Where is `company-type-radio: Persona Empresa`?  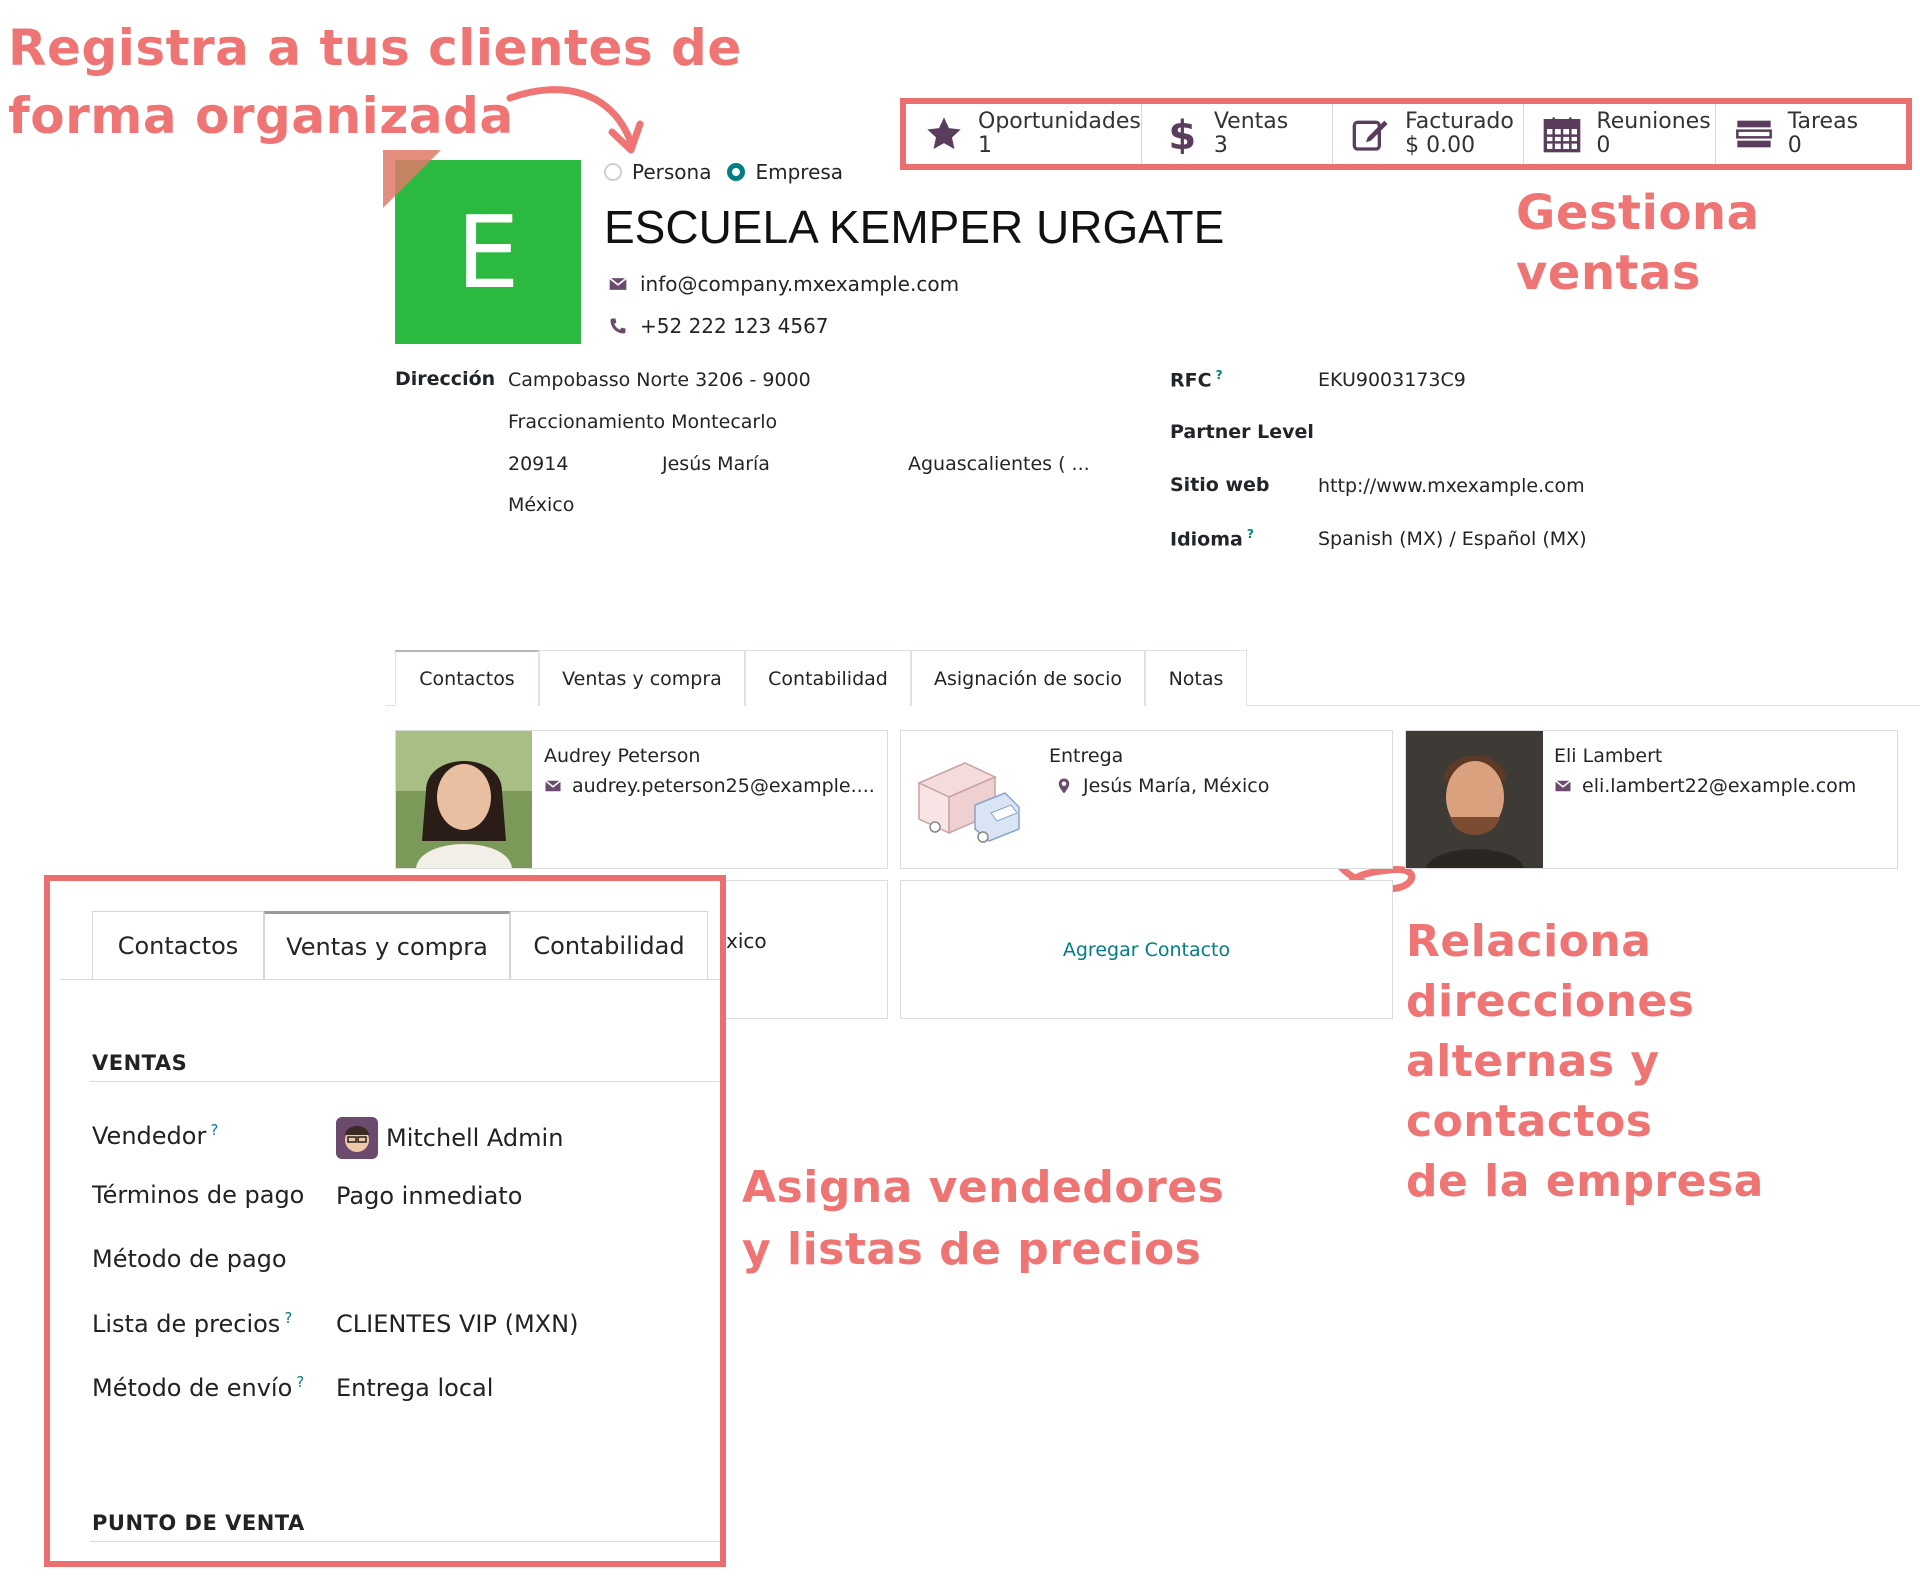 company-type-radio: Persona Empresa is located at coordinates (723, 172).